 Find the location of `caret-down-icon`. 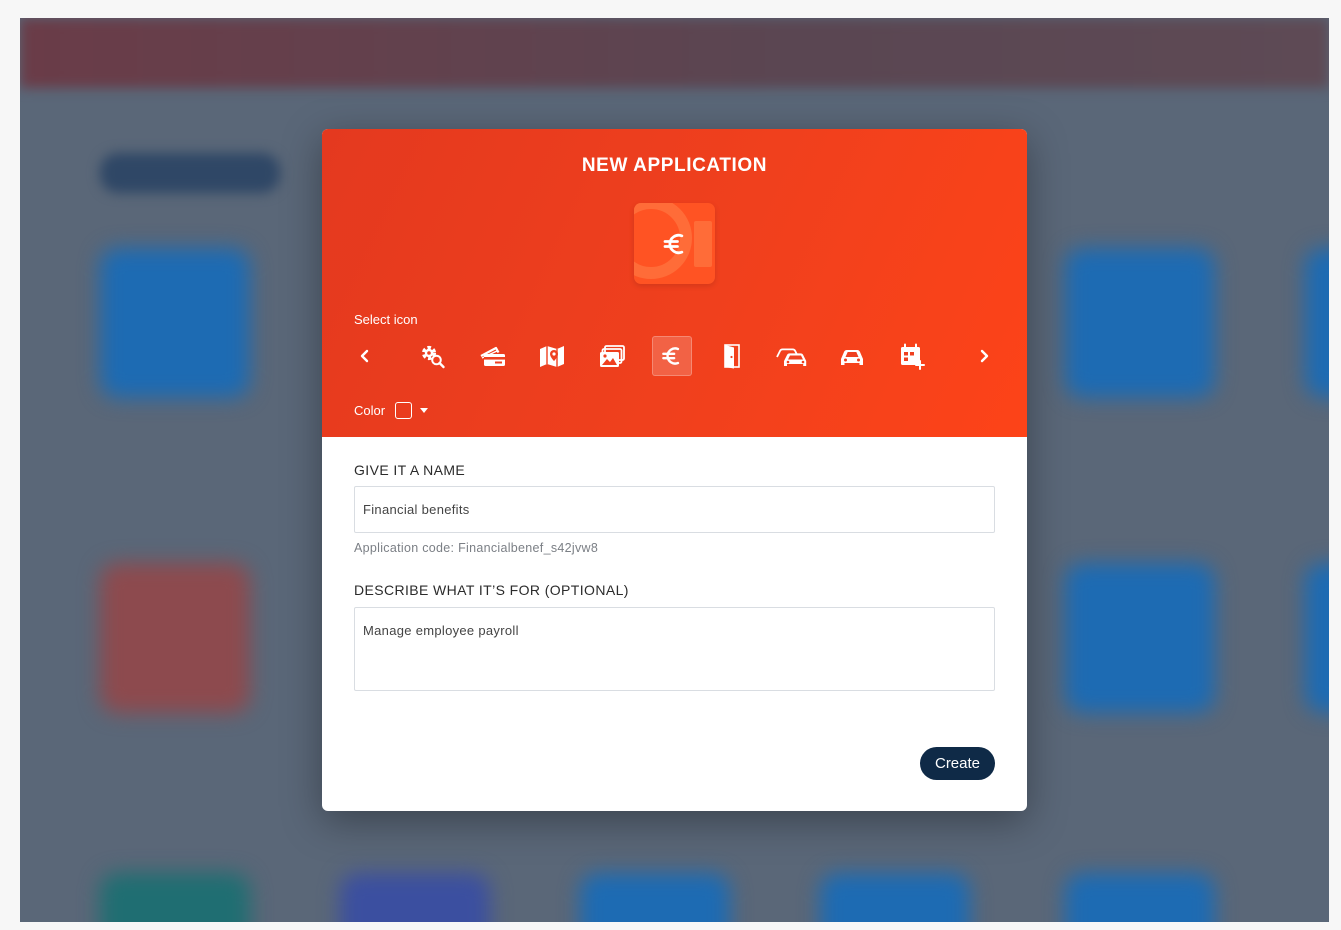

caret-down-icon is located at coordinates (424, 410).